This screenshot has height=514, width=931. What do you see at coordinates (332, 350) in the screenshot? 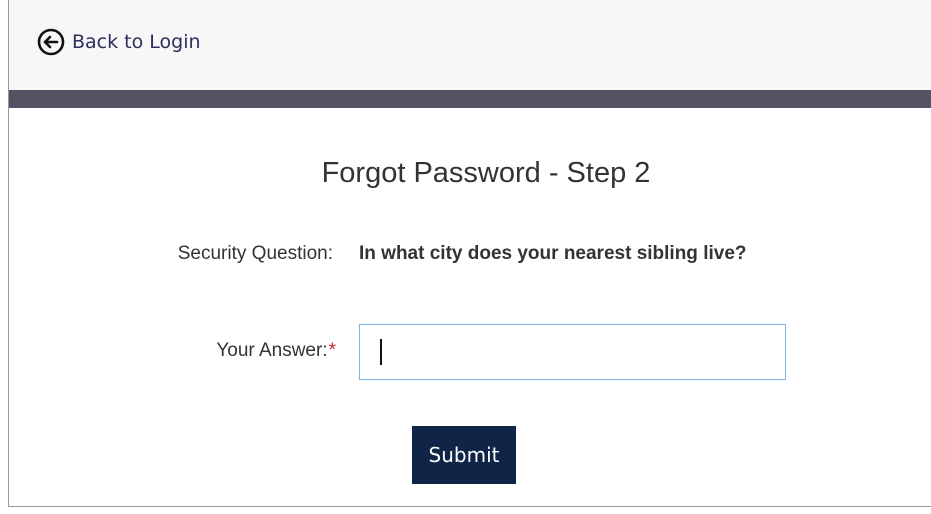
I see `required-marker: *` at bounding box center [332, 350].